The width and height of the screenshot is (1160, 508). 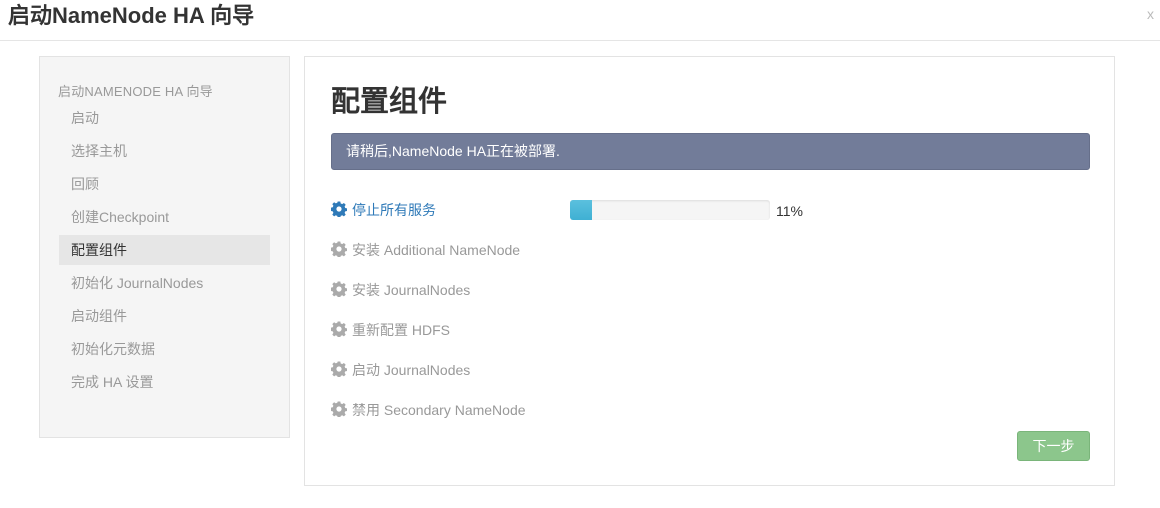 What do you see at coordinates (571, 410) in the screenshot?
I see `task-row: 禁用 Secondary NameNode` at bounding box center [571, 410].